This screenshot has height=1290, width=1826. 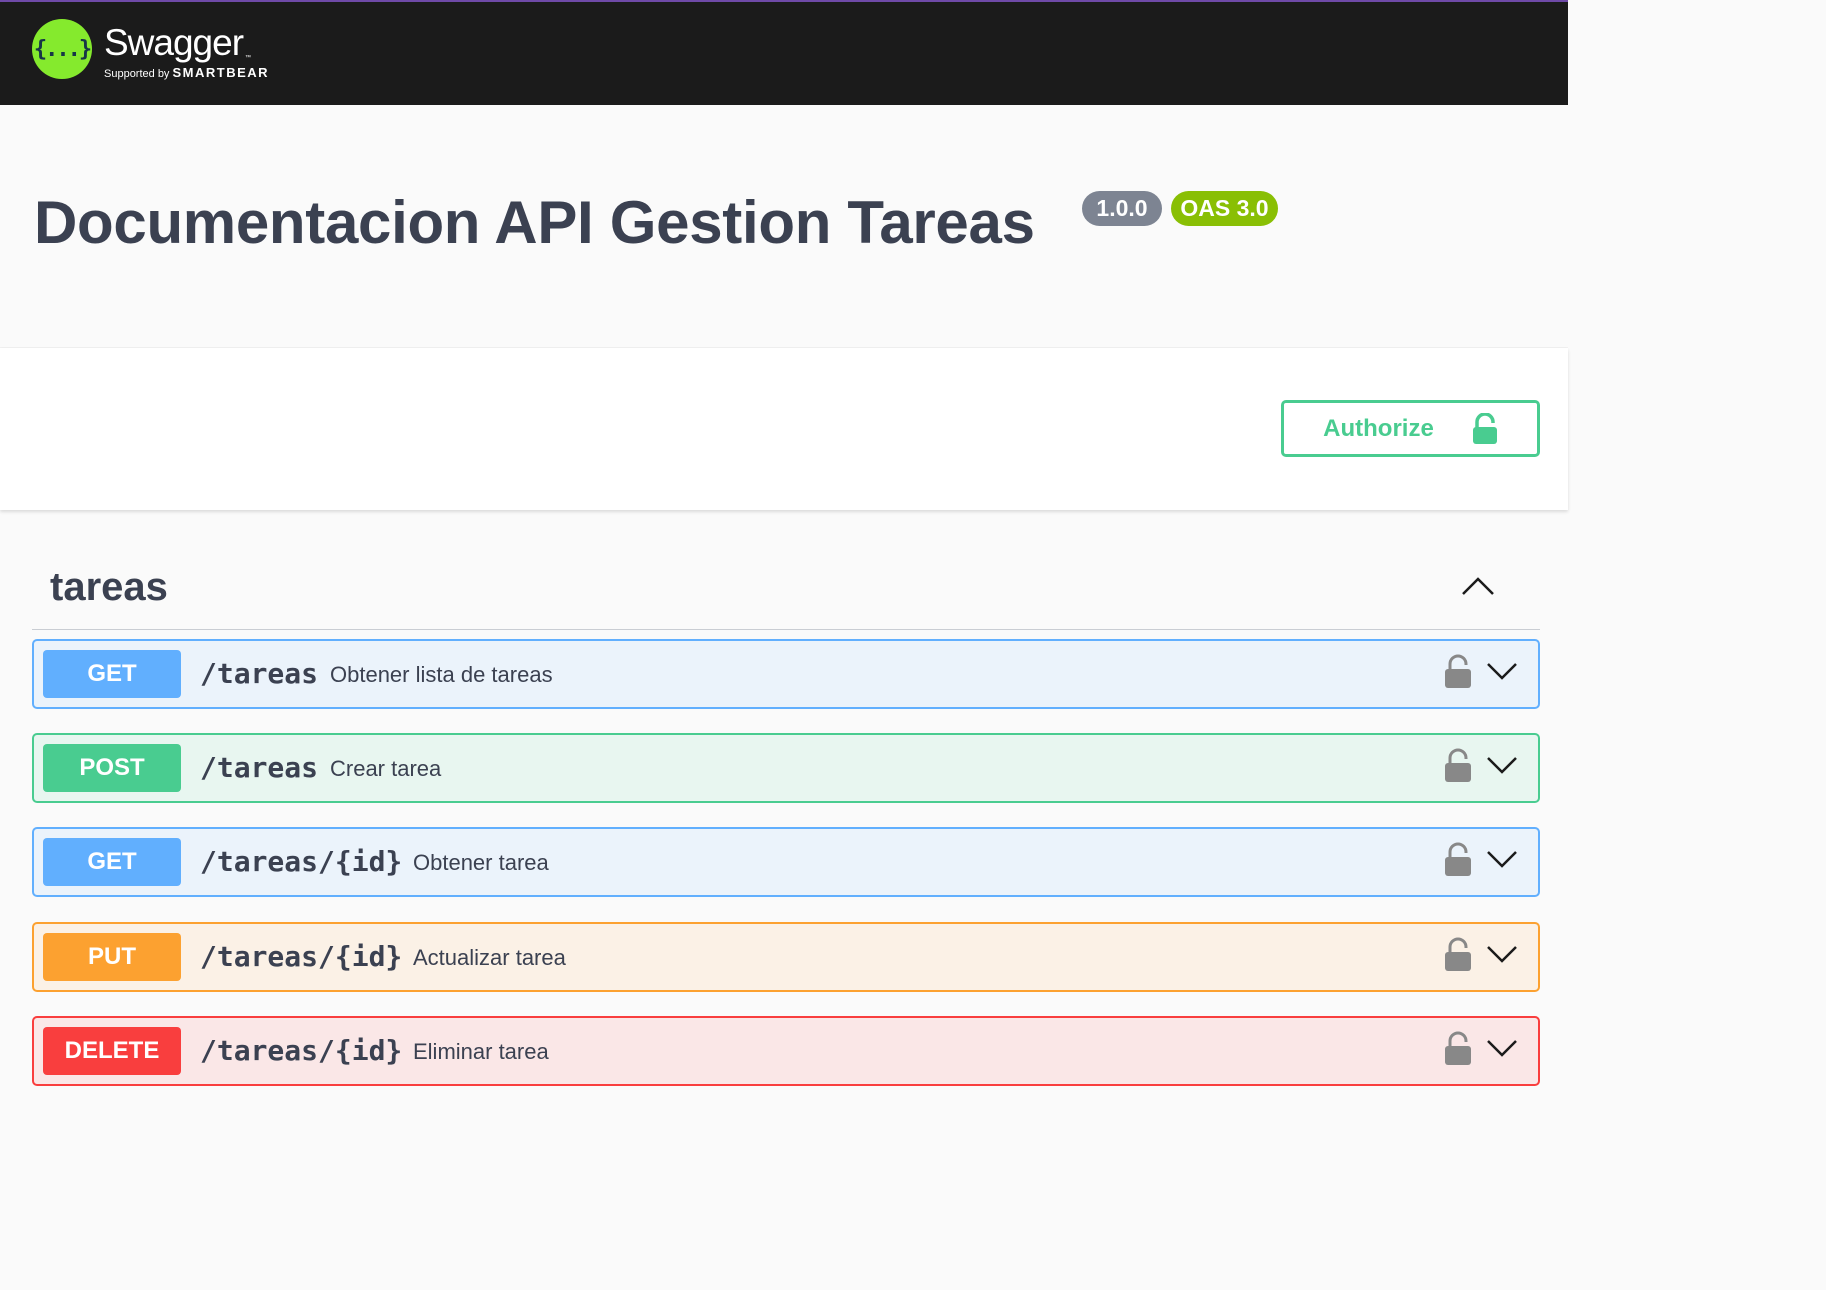 What do you see at coordinates (112, 768) in the screenshot?
I see `method-badge: POST` at bounding box center [112, 768].